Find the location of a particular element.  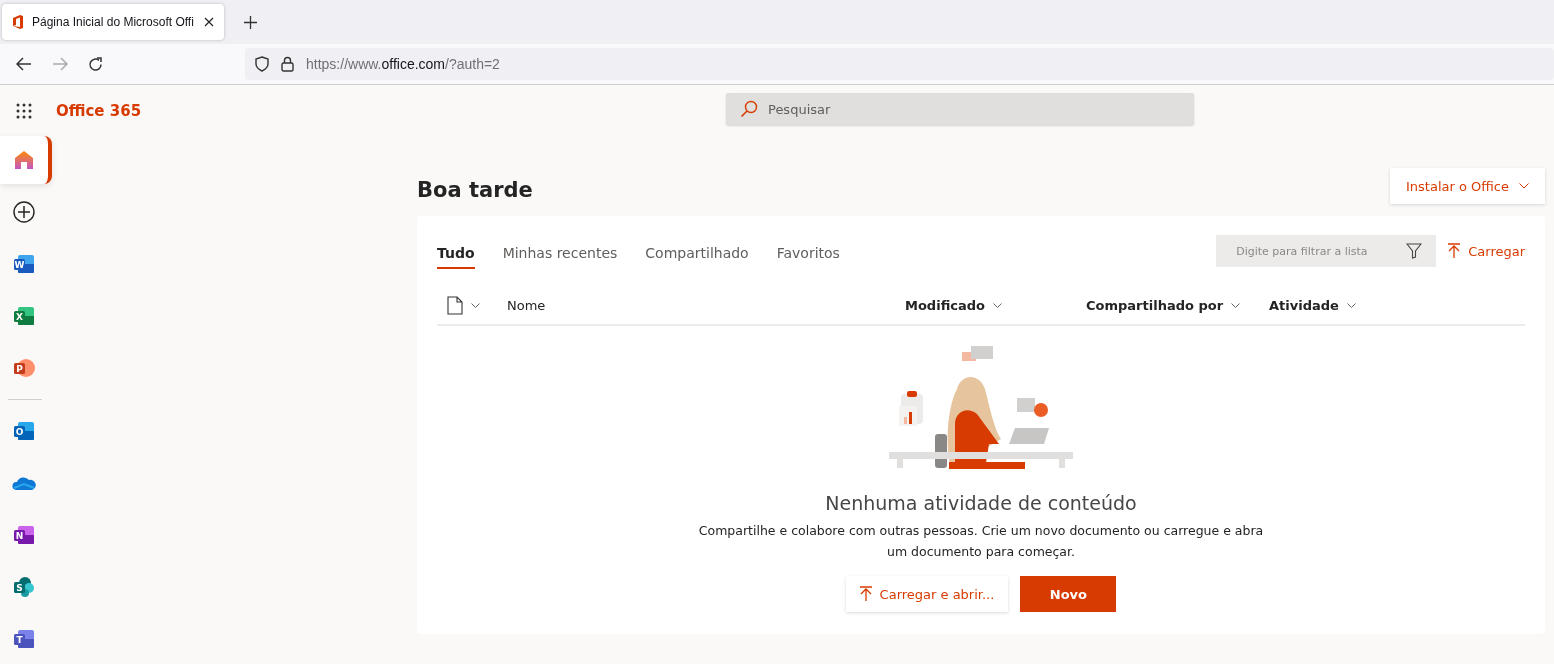

tab-title: Página Inicial do Microsoft Offi is located at coordinates (113, 22).